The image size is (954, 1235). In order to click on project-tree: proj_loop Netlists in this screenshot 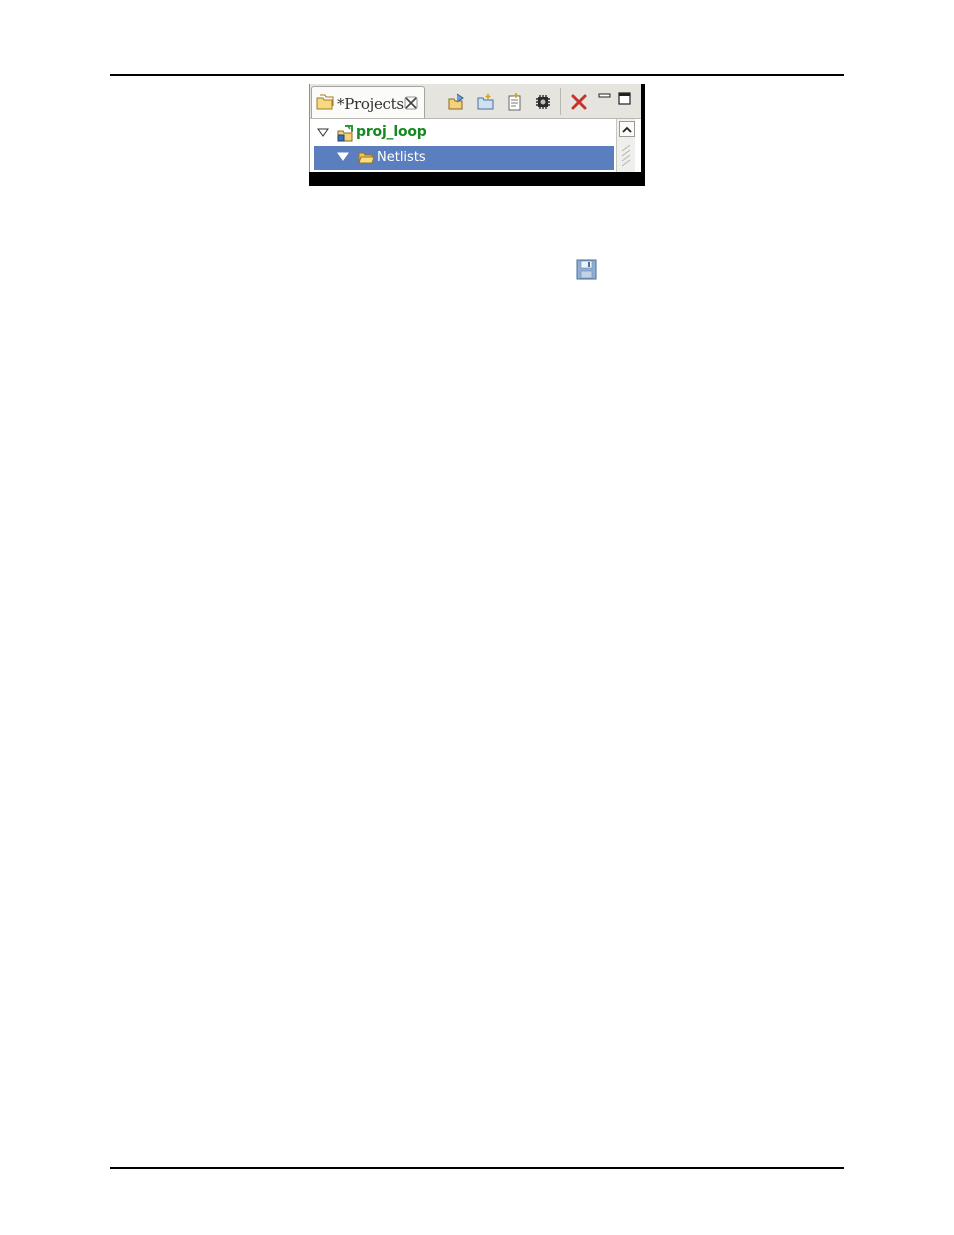, I will do `click(462, 145)`.